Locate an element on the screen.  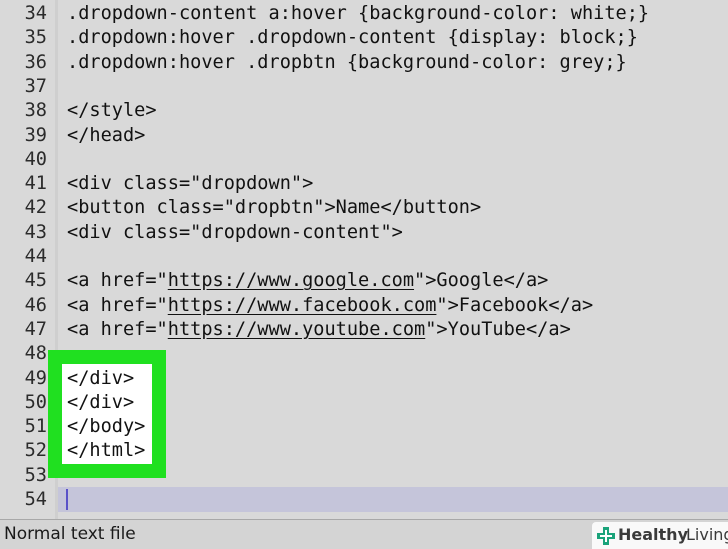
brand-watermark: Healthy Living is located at coordinates (660, 535).